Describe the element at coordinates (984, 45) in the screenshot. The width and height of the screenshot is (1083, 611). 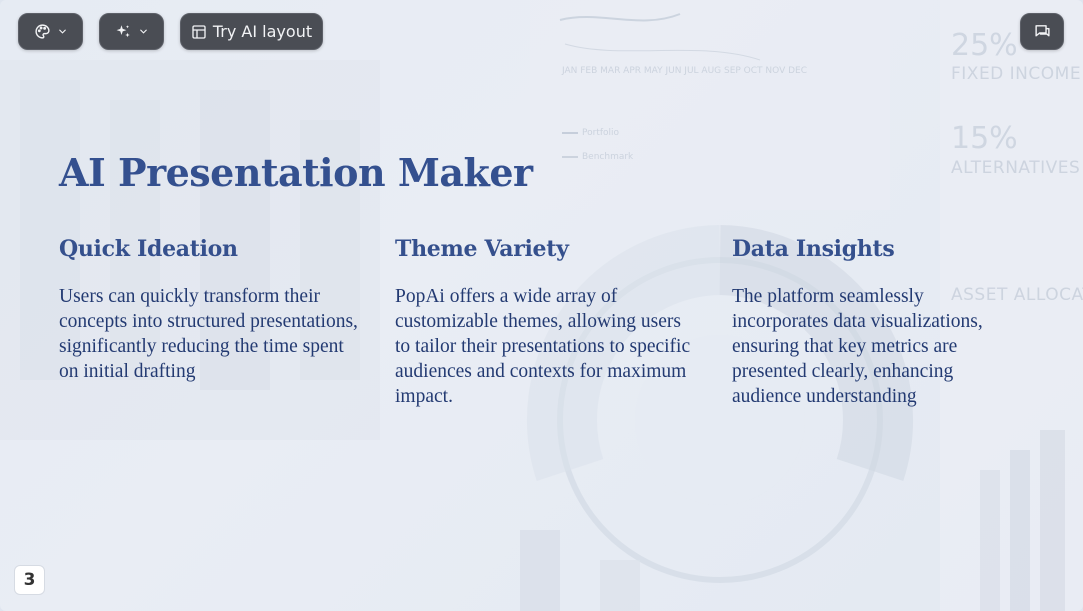
I see `bg-stat-value: 25%` at that location.